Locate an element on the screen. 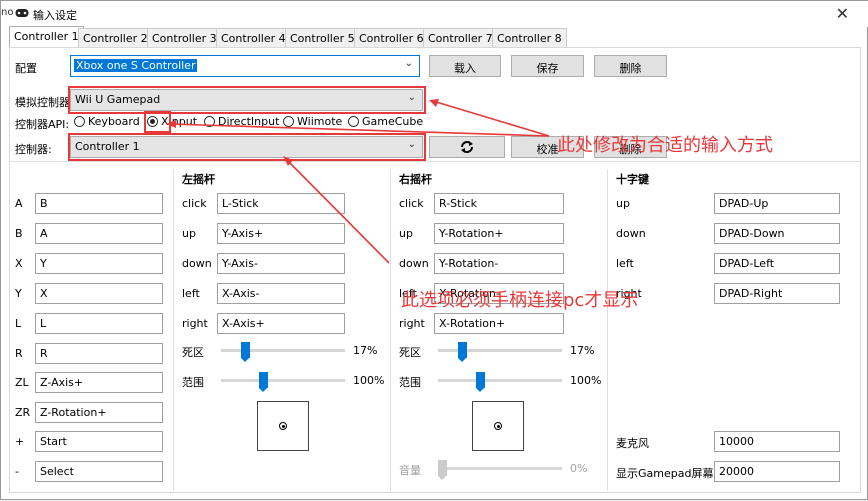 The height and width of the screenshot is (501, 868). annotation-requires-connection: 此选项必须手柄连接pc才显示 is located at coordinates (520, 300).